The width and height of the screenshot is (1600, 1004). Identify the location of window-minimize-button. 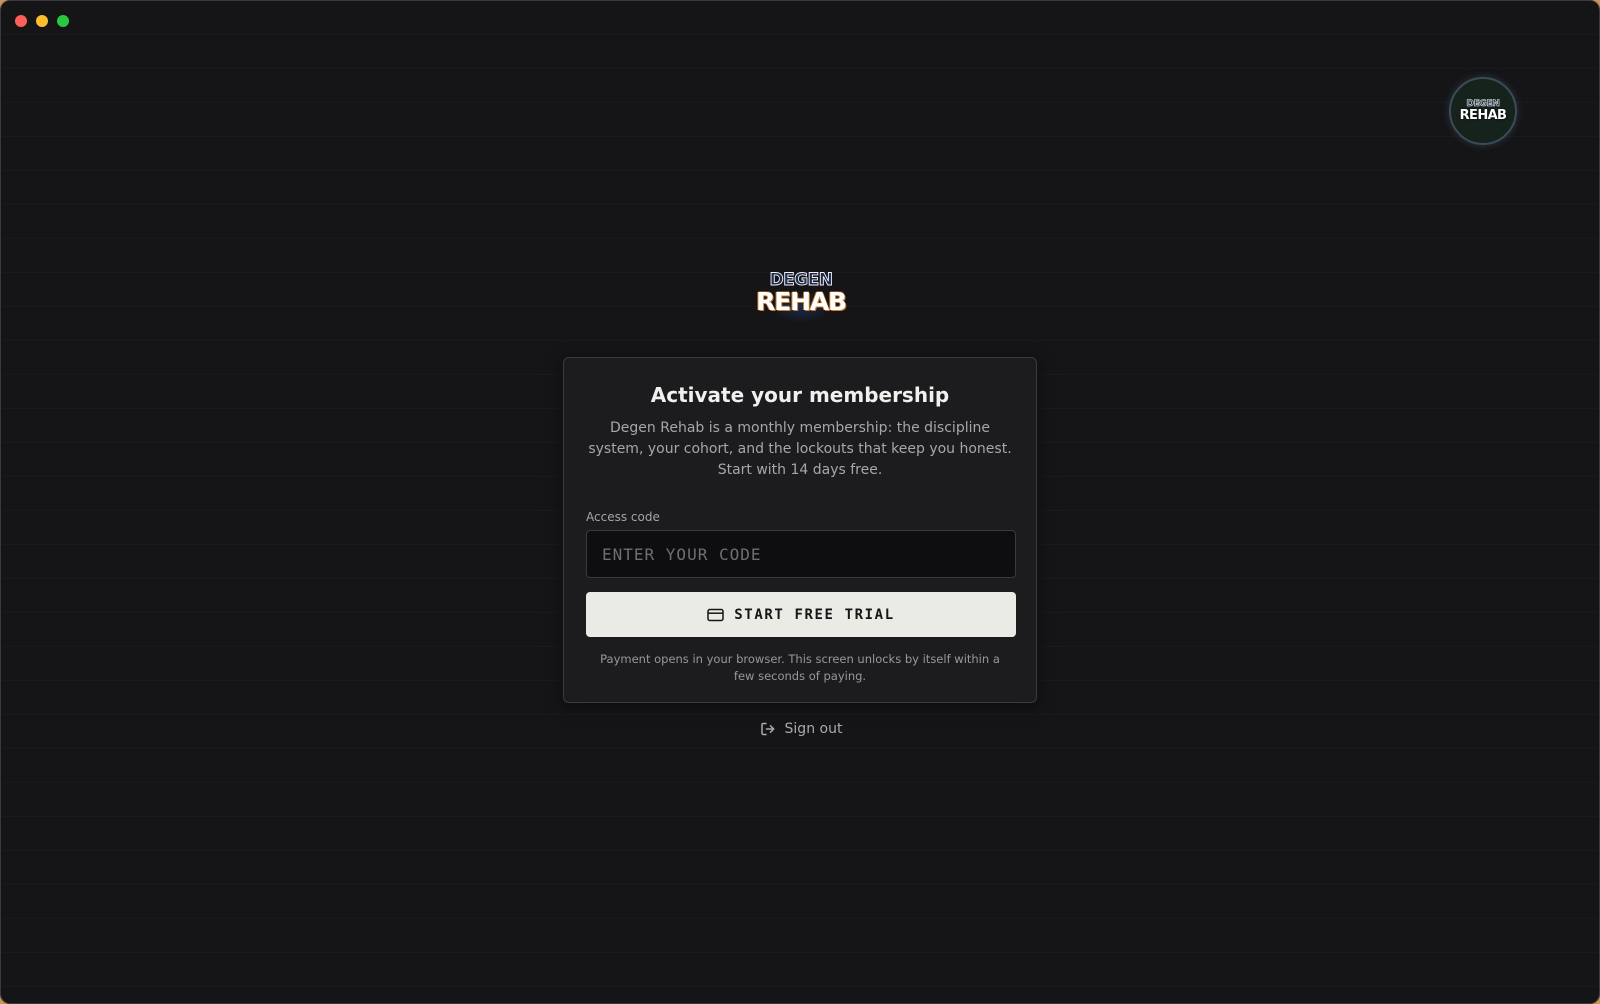
(42, 21).